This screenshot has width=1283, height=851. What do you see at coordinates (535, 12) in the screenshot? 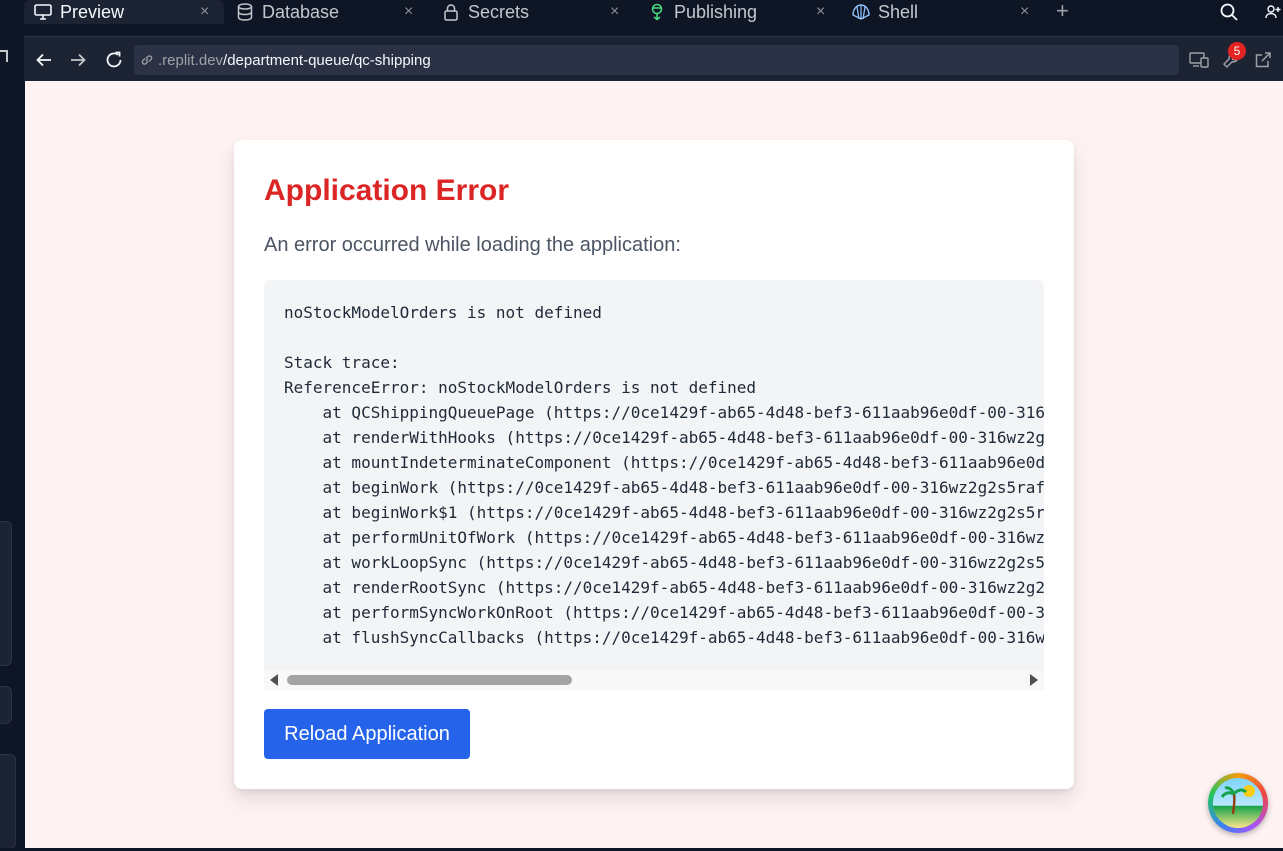
I see `tab-secrets: Secrets ×` at bounding box center [535, 12].